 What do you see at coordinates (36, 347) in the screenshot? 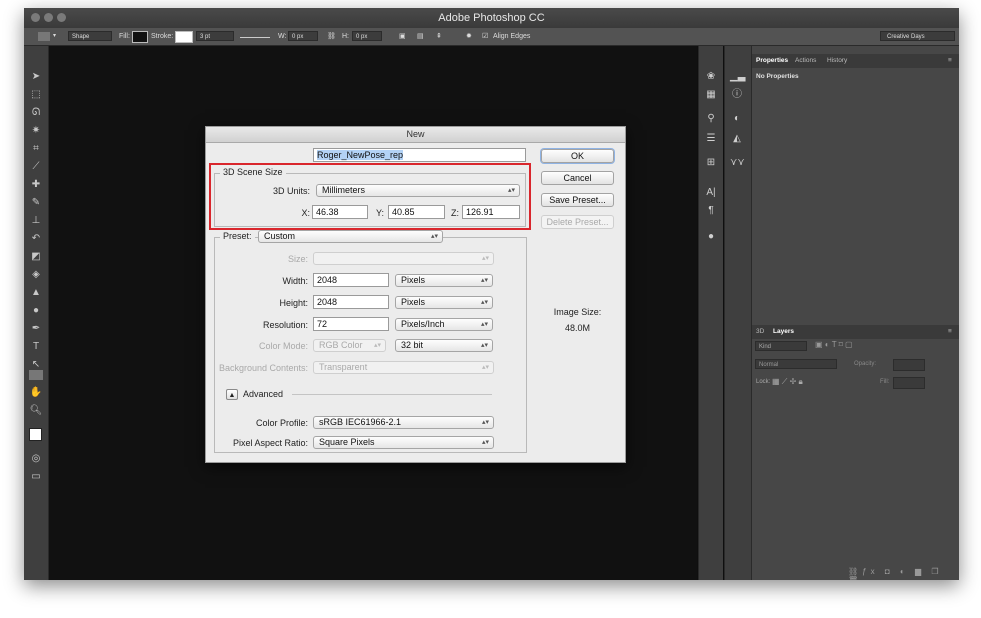
I see `type-tool-icon: T` at bounding box center [36, 347].